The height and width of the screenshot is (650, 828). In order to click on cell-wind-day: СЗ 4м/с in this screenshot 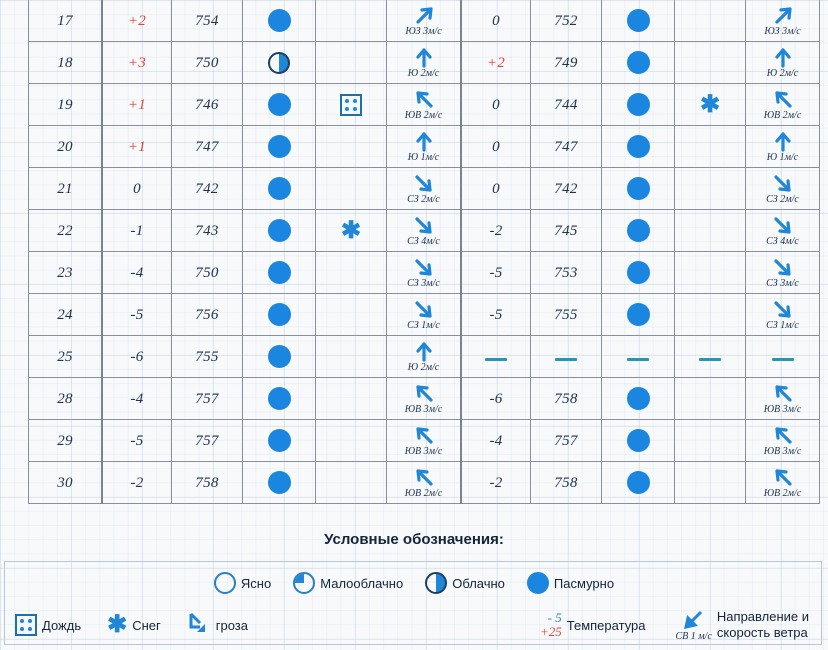, I will do `click(782, 230)`.